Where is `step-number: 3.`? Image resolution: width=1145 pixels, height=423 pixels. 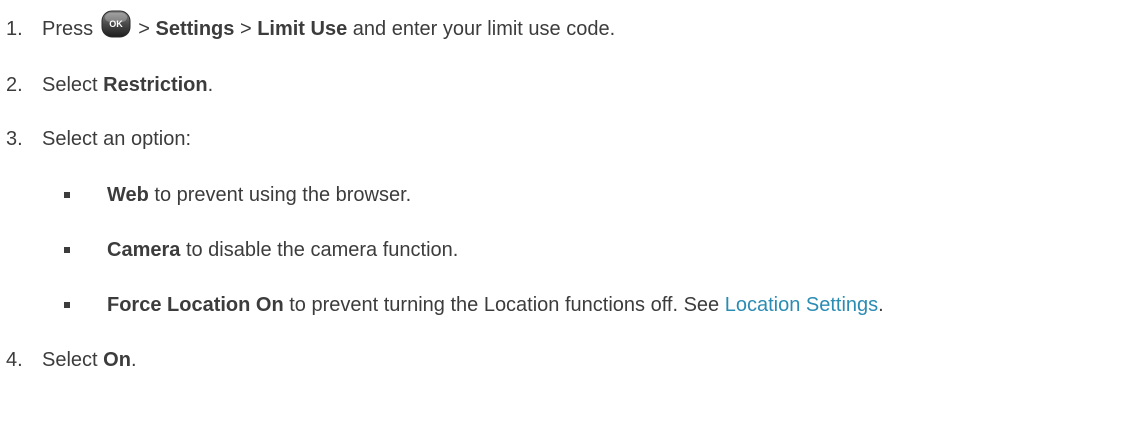
step-number: 3. is located at coordinates (14, 139).